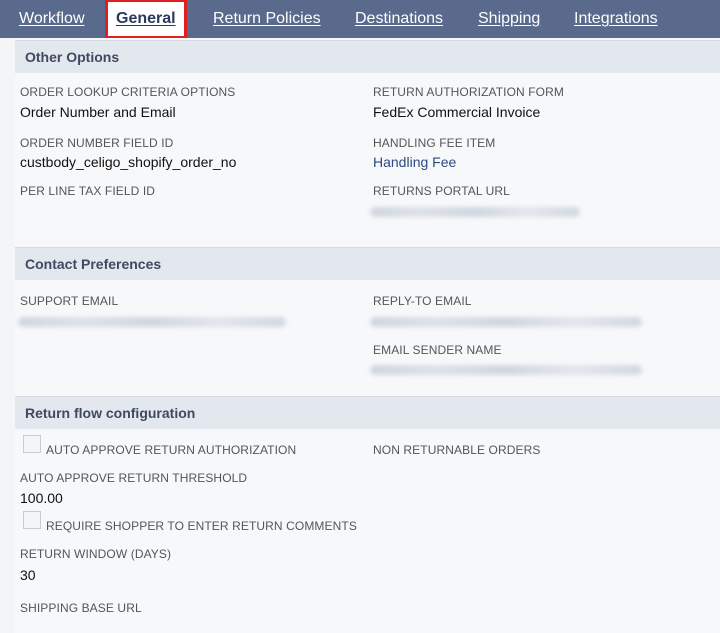 This screenshot has height=633, width=720. Describe the element at coordinates (32, 444) in the screenshot. I see `auto-approve-checkbox` at that location.